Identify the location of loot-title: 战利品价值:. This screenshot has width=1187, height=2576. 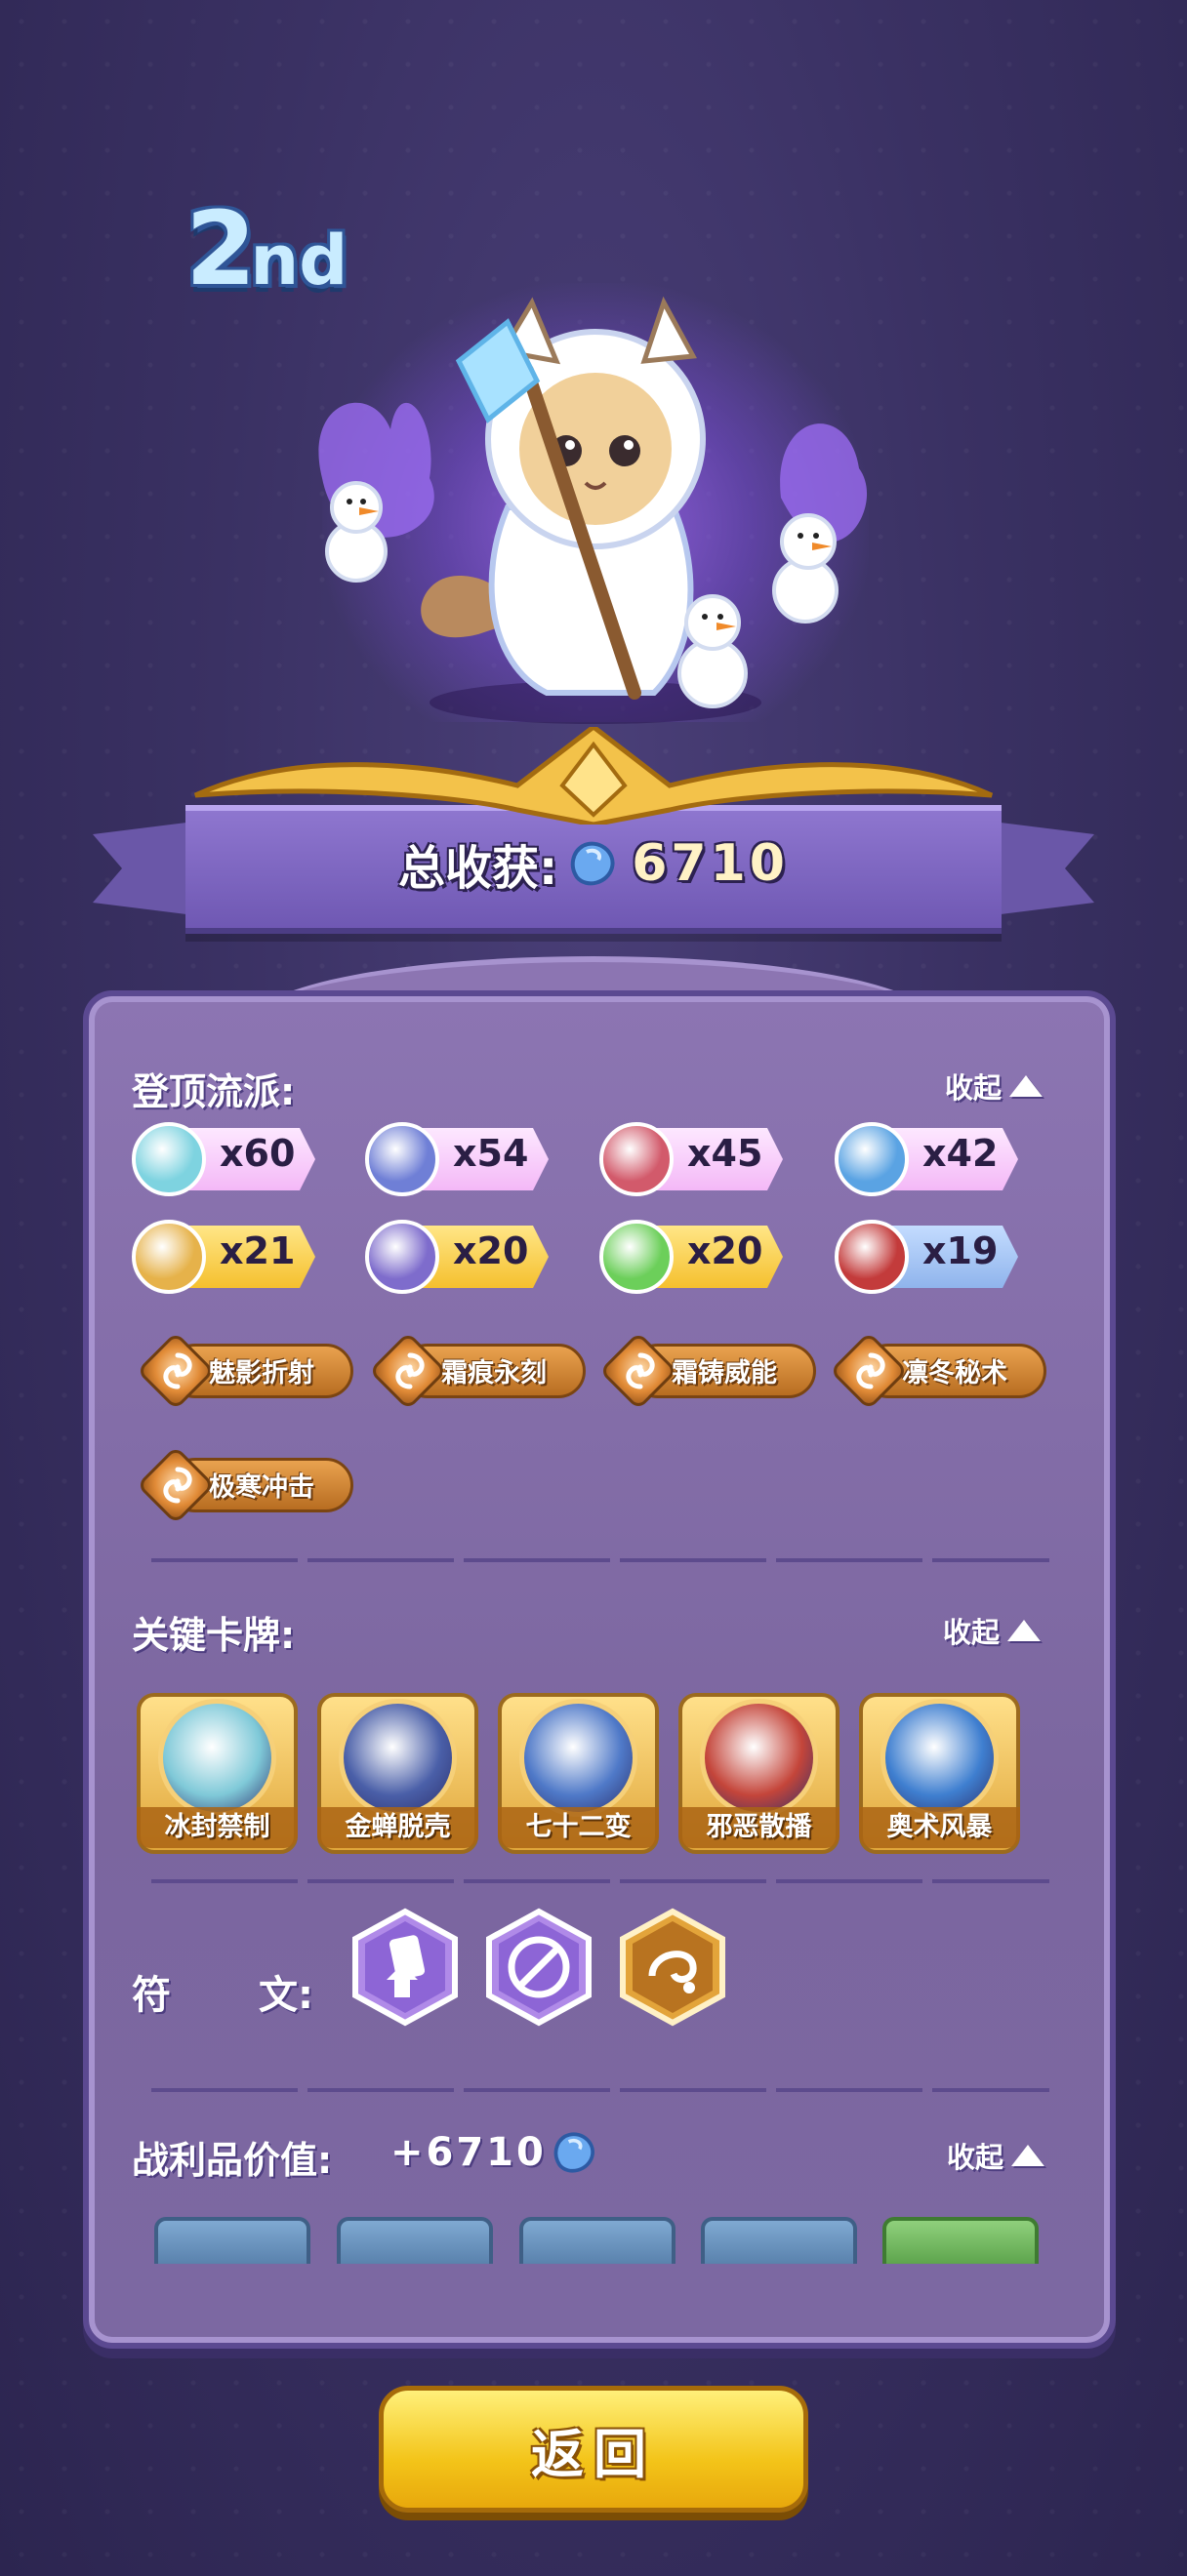
(232, 2160).